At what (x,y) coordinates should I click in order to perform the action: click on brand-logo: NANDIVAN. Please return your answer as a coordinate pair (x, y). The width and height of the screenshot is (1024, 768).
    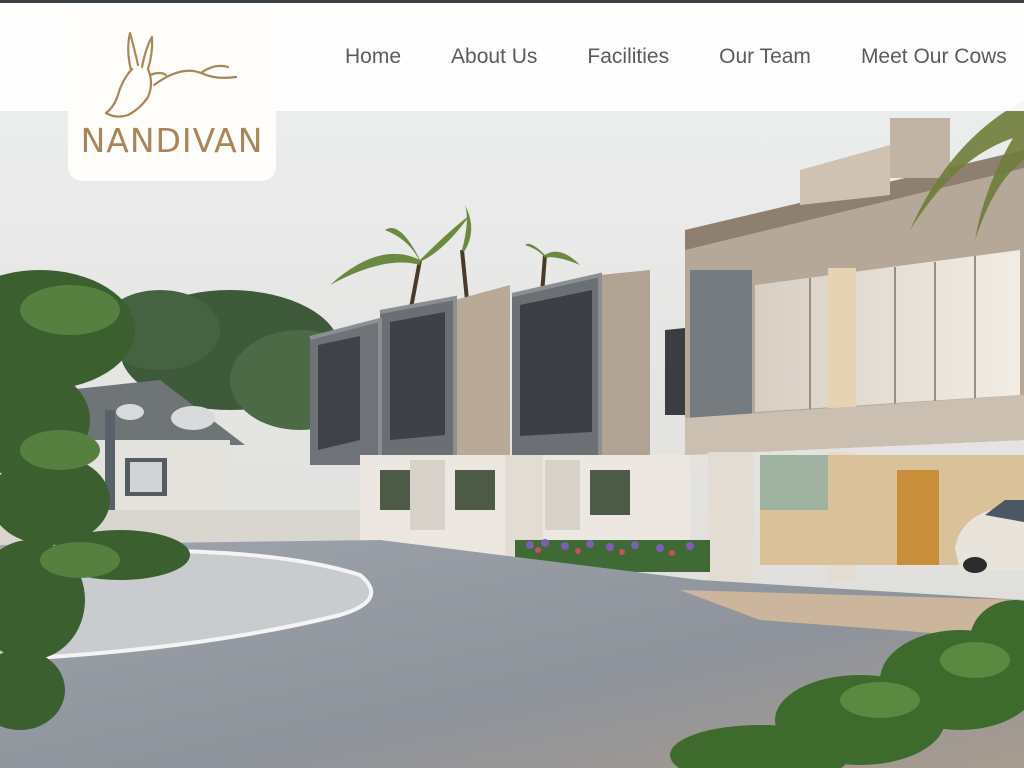
    Looking at the image, I should click on (172, 92).